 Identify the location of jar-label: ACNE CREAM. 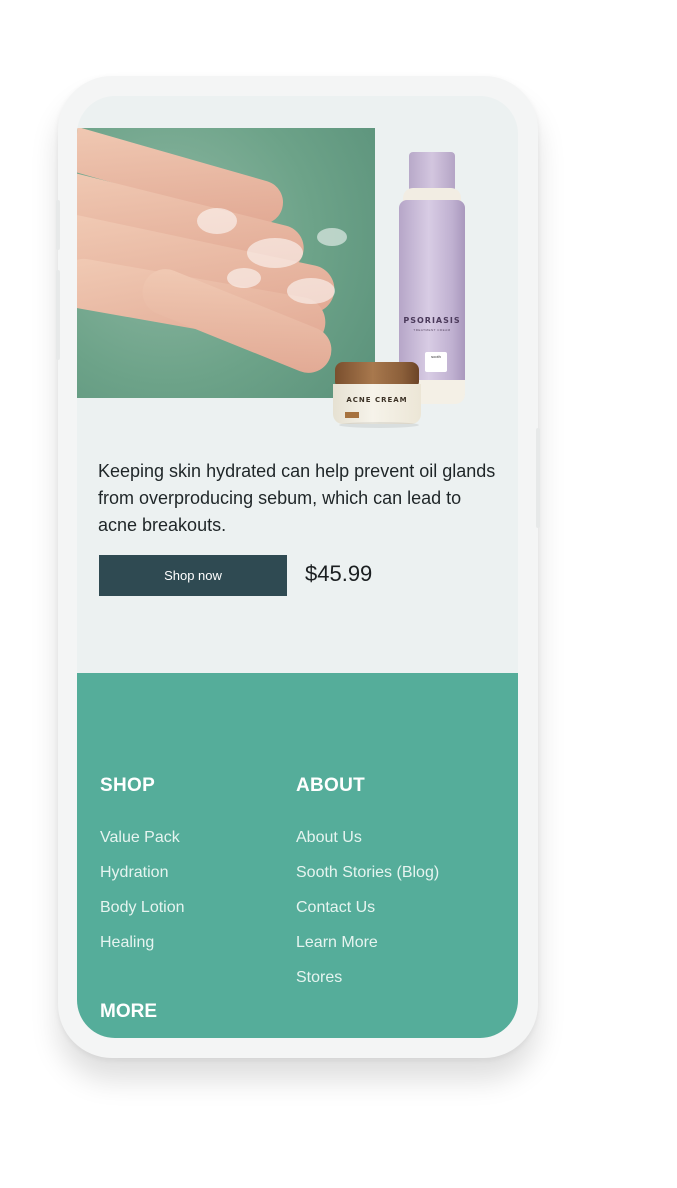
(377, 400).